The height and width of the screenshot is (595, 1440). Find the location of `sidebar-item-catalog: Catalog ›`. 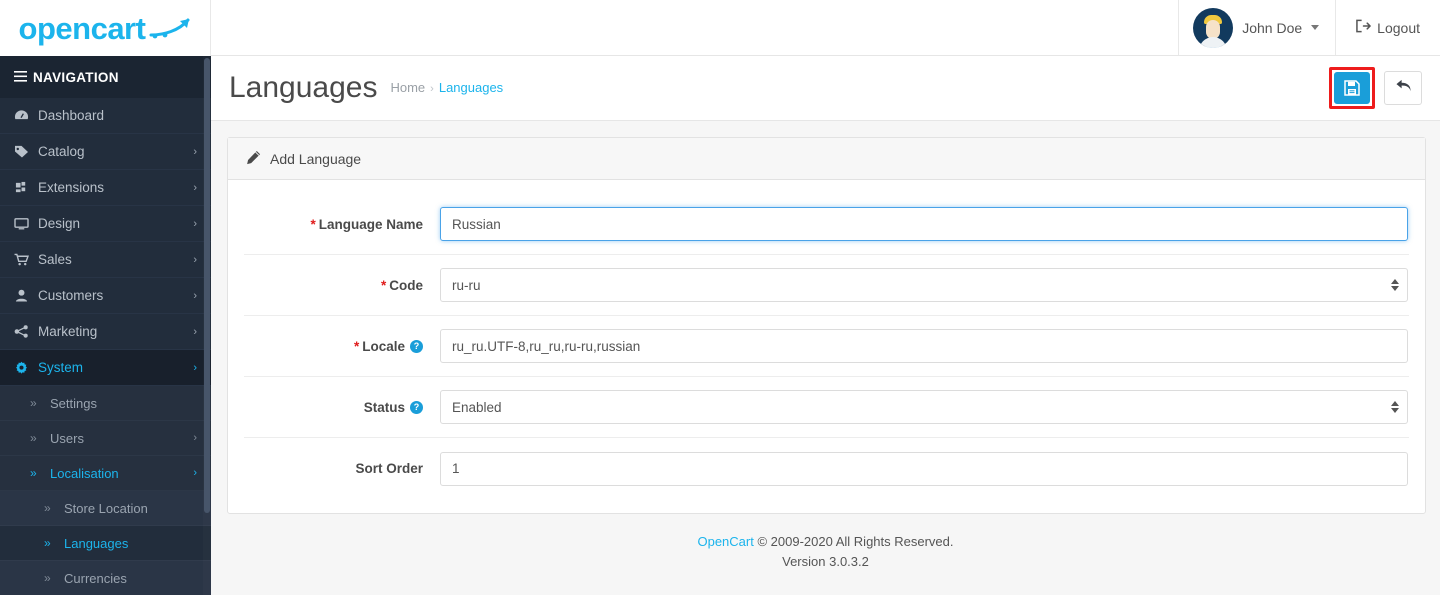

sidebar-item-catalog: Catalog › is located at coordinates (105, 152).